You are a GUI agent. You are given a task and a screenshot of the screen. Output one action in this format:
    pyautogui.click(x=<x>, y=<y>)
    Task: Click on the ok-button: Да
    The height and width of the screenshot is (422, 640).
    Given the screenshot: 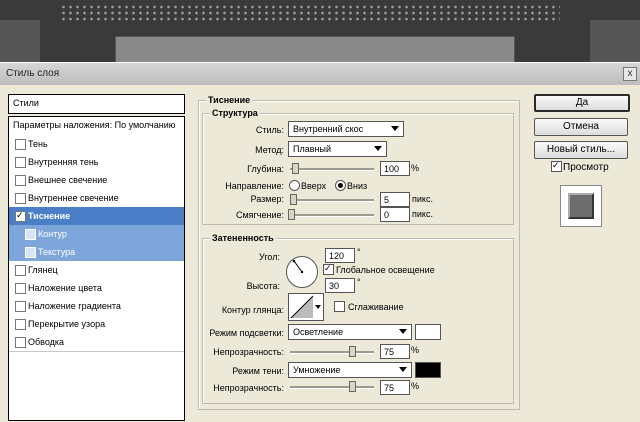 What is the action you would take?
    pyautogui.click(x=582, y=103)
    